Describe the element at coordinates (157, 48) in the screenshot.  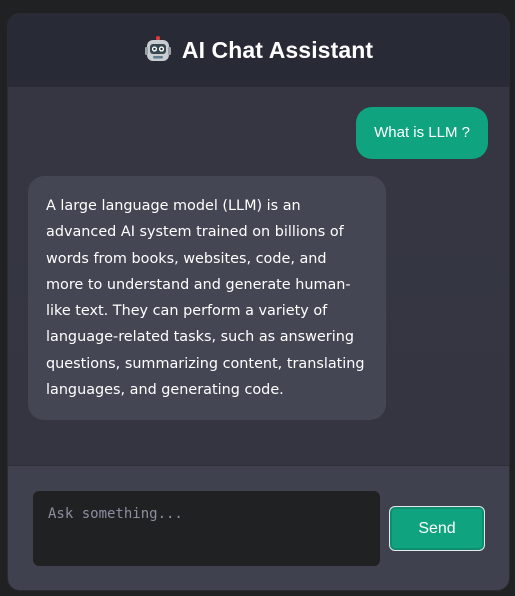
I see `robot-icon` at that location.